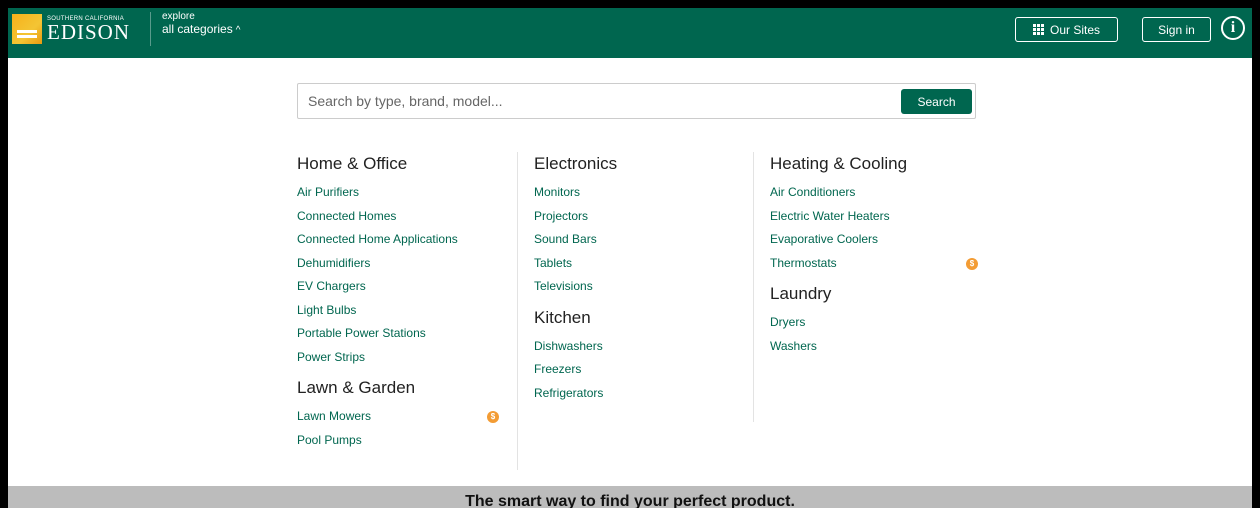 The image size is (1260, 508). I want to click on category-item-projectors: Projectors, so click(643, 217).